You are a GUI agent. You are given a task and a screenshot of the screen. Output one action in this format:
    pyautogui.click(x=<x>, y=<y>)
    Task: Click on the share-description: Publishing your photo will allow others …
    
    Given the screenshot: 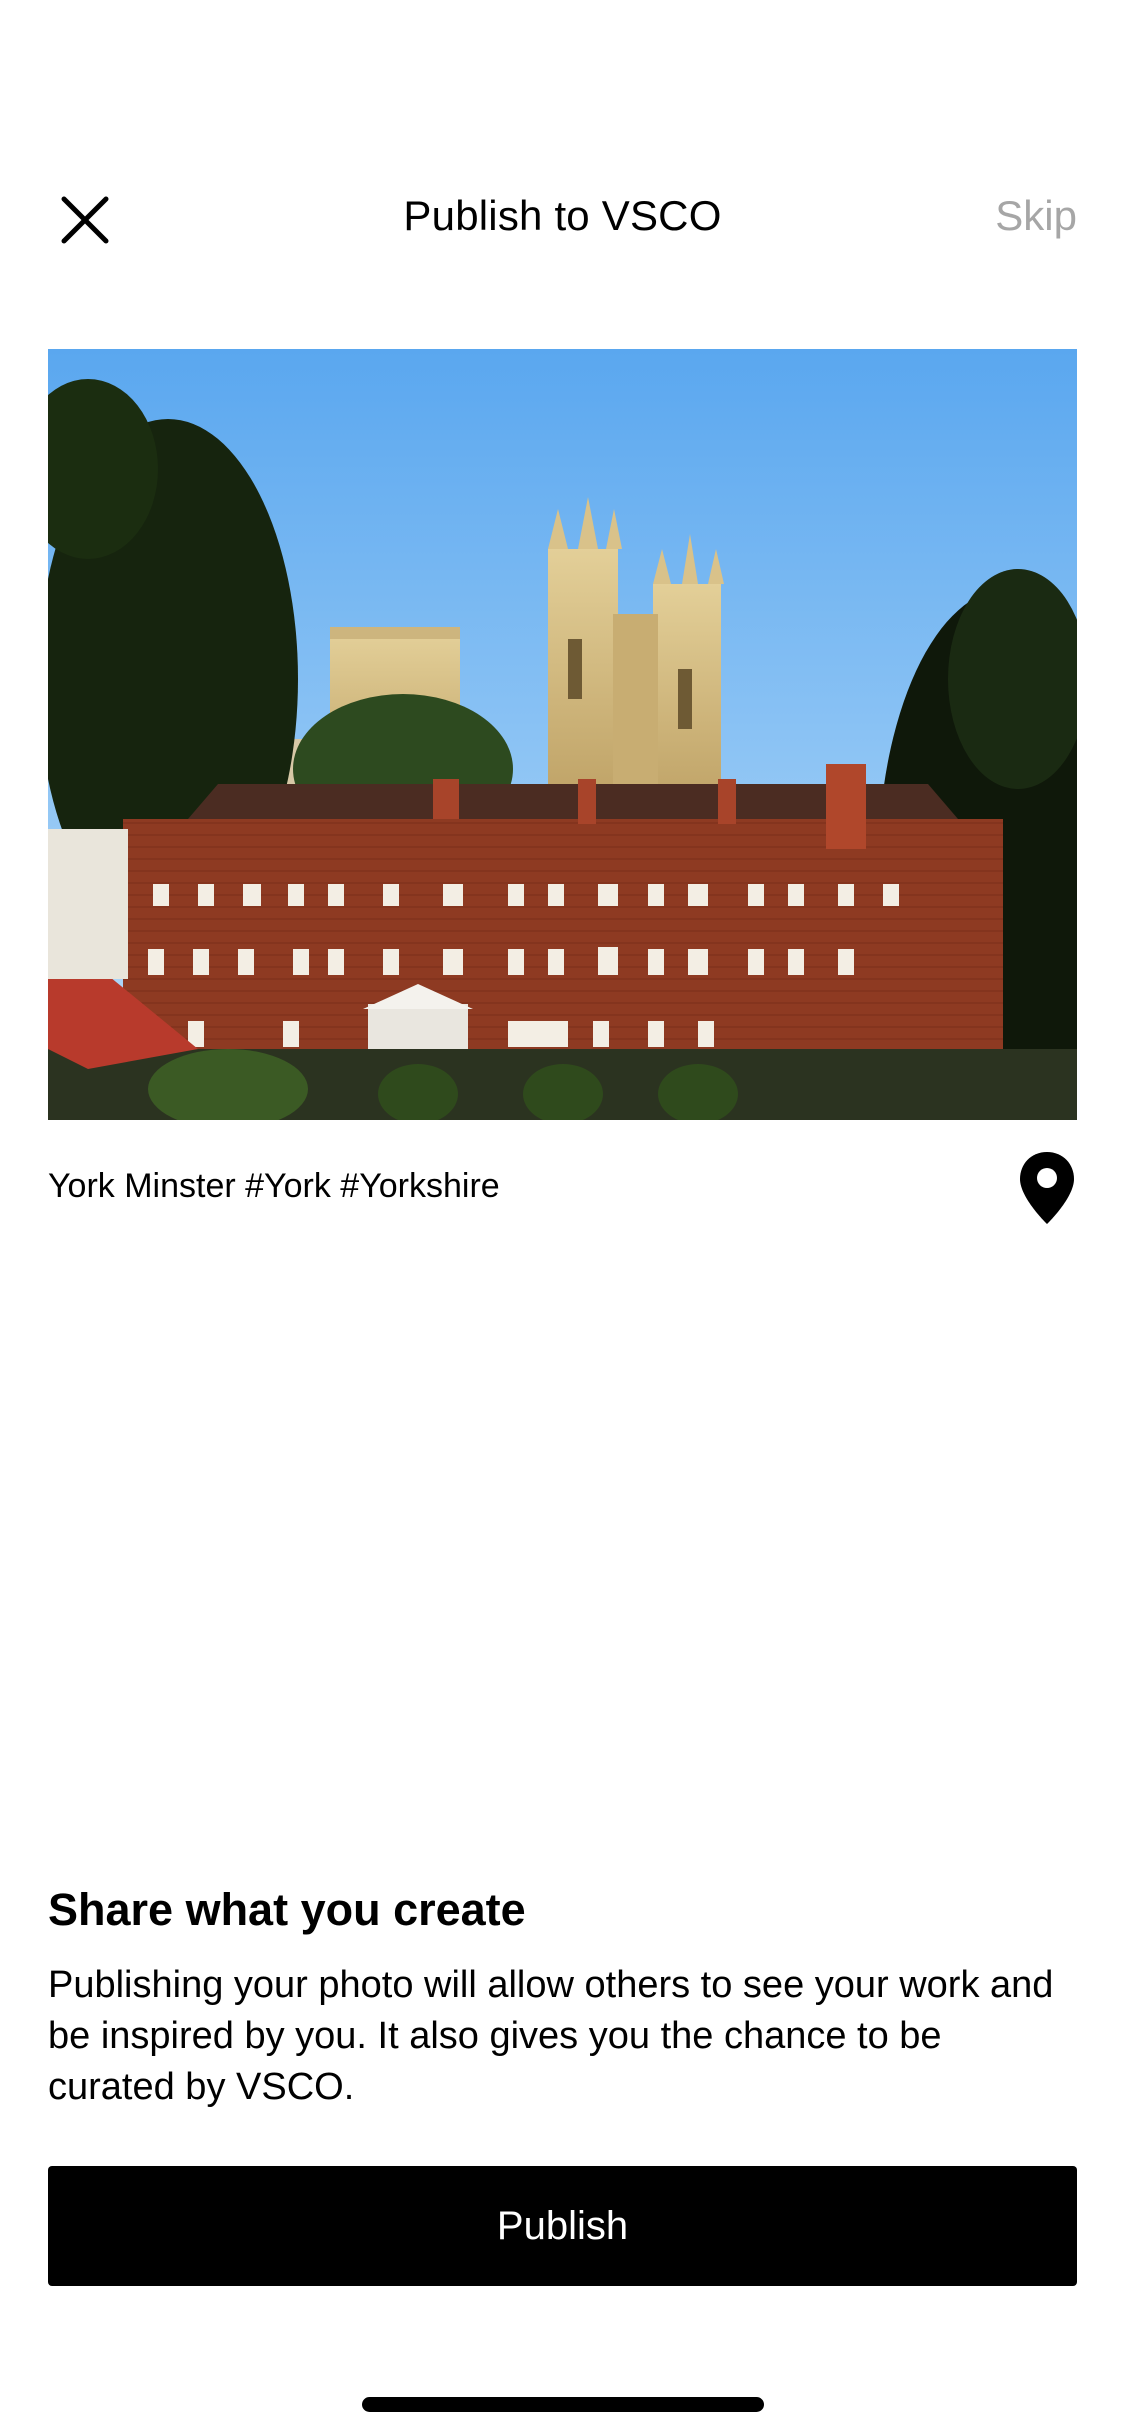 What is the action you would take?
    pyautogui.click(x=551, y=2036)
    